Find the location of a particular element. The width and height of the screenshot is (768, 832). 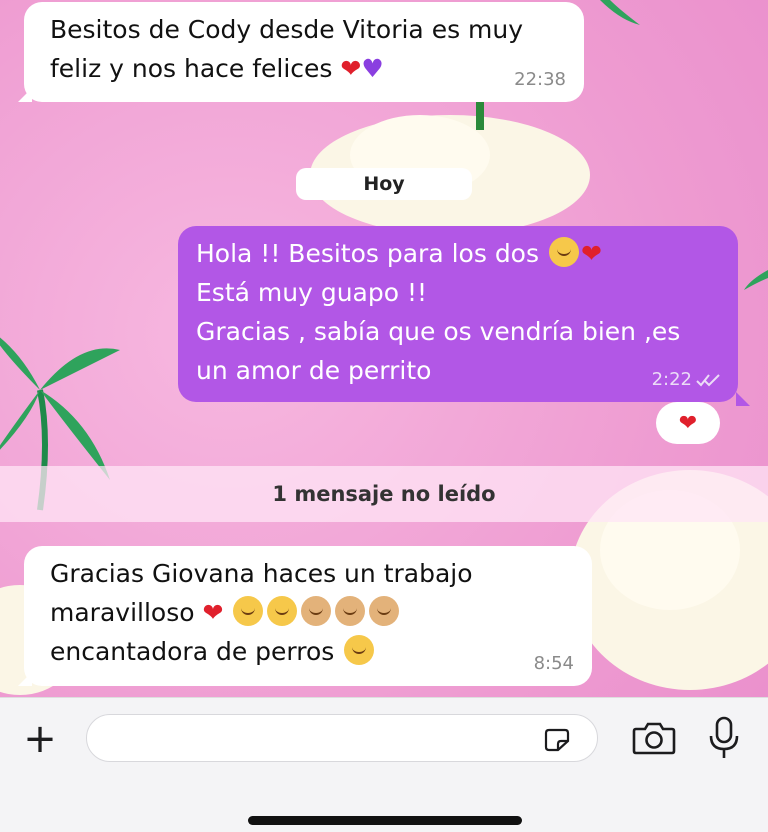

message-time: 2:22 is located at coordinates (671, 379).